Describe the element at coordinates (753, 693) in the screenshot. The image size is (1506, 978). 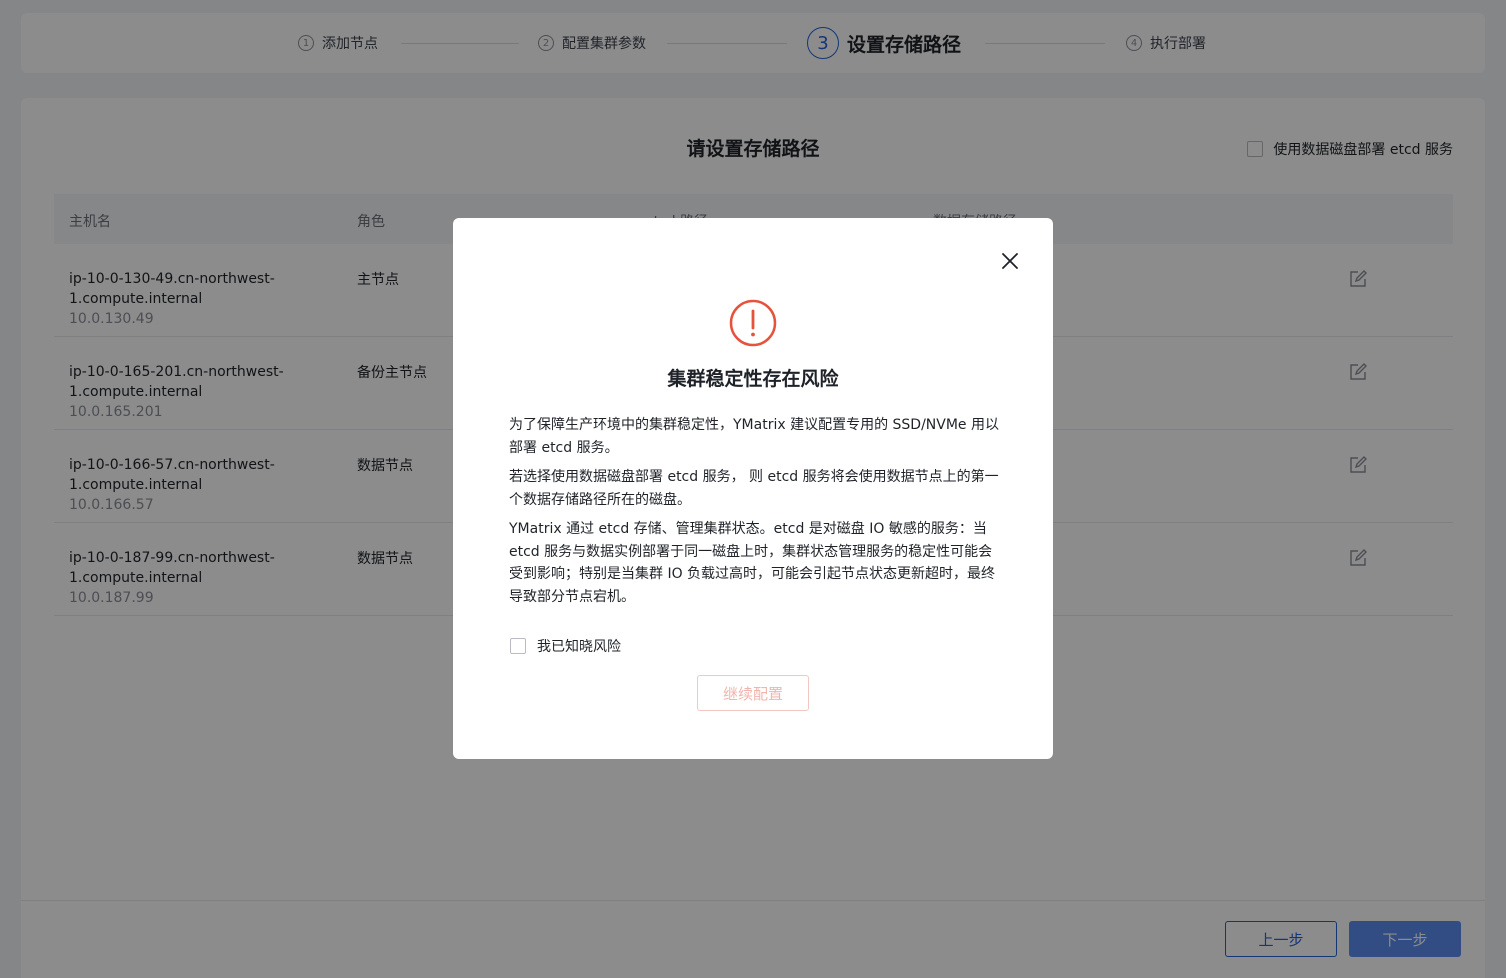
I see `continue-config-button: 继续配置` at that location.